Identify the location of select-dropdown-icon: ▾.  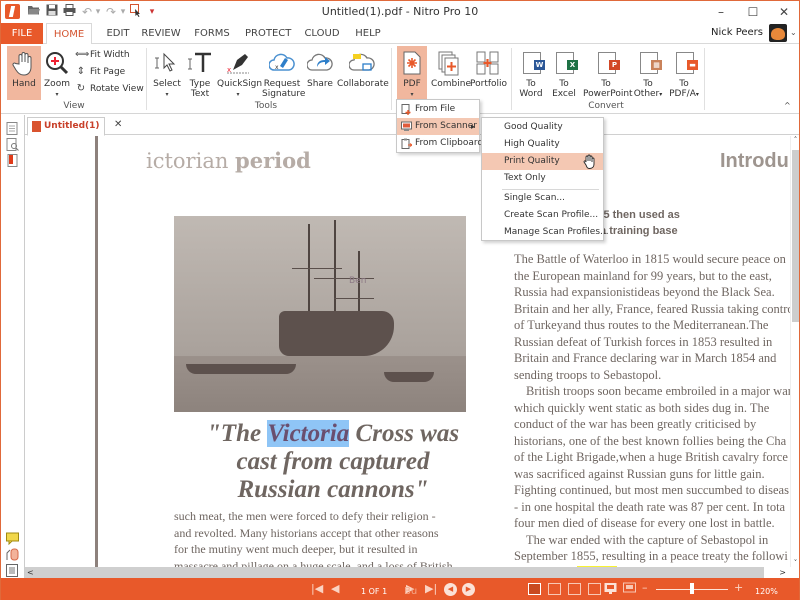
(167, 95).